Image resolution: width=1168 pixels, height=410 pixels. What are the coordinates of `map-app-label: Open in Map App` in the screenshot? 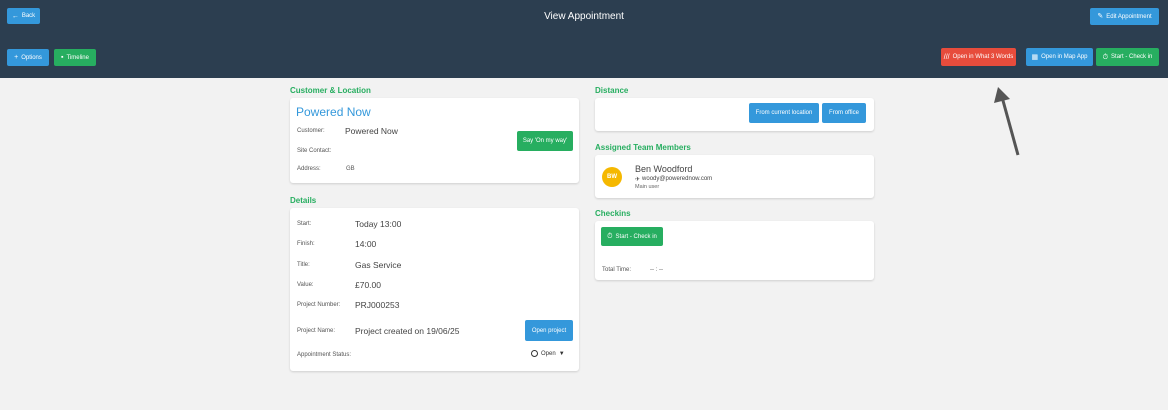 It's located at (1064, 57).